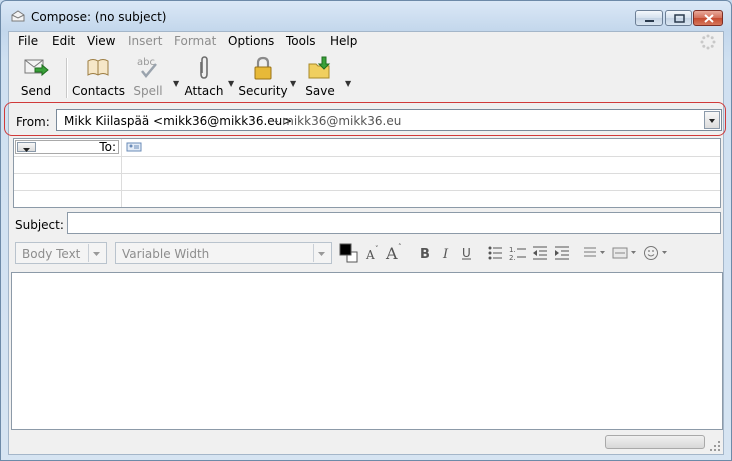 Image resolution: width=732 pixels, height=461 pixels. I want to click on menu-view-label: View, so click(101, 41).